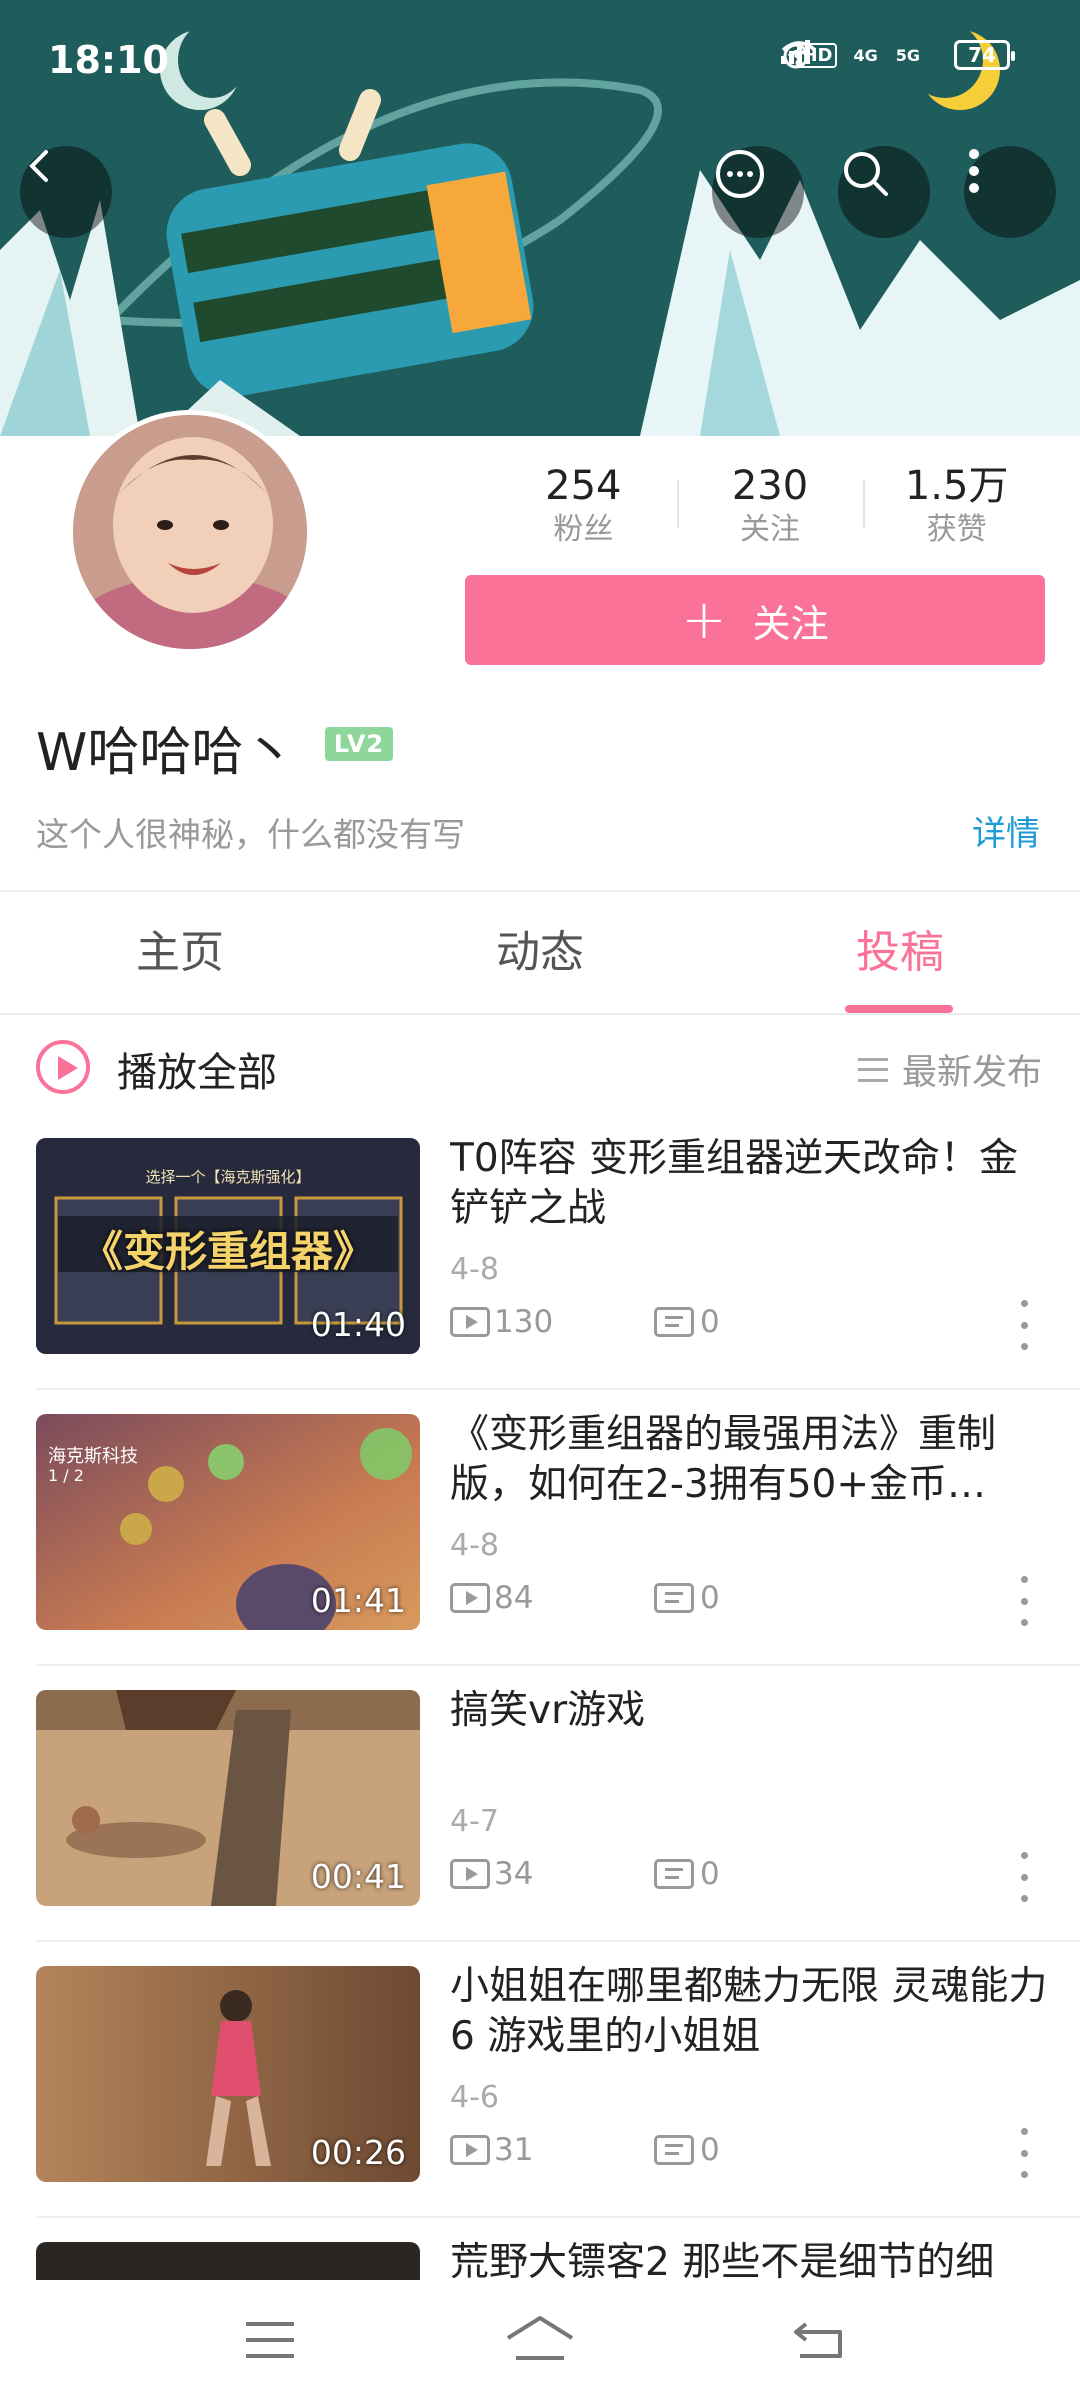  I want to click on play-all-bar: 播放全部 最新发布, so click(540, 1066).